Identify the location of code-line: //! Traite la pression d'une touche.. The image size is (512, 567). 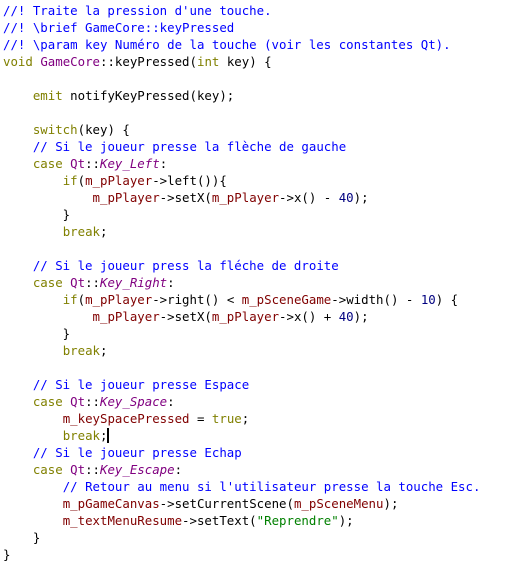
(256, 10).